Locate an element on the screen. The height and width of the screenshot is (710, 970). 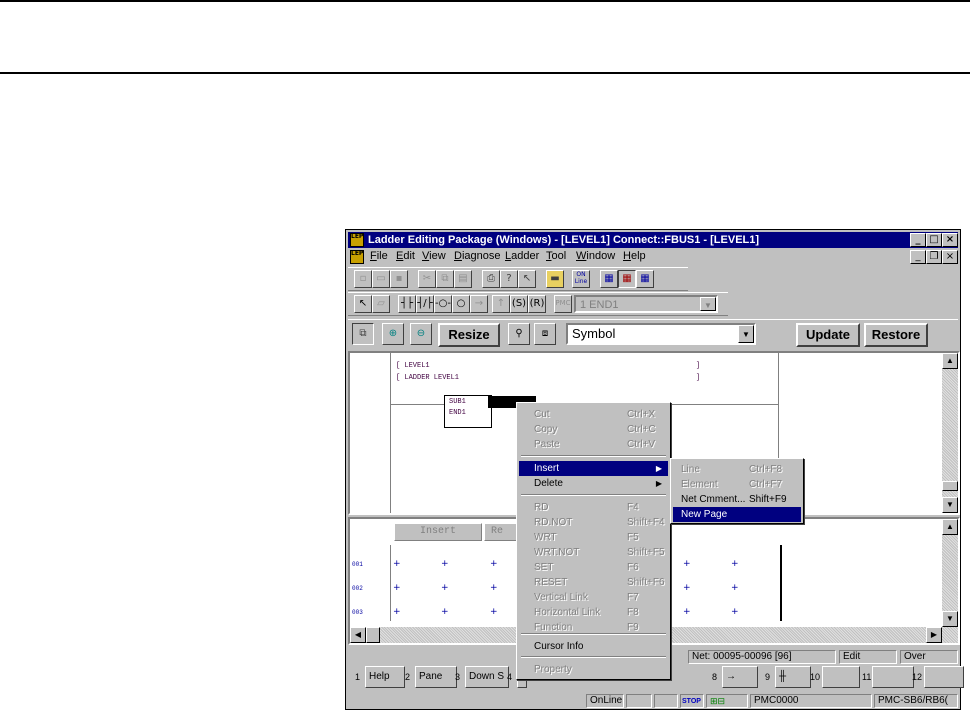
pointer-icon: ↖ is located at coordinates (363, 304).